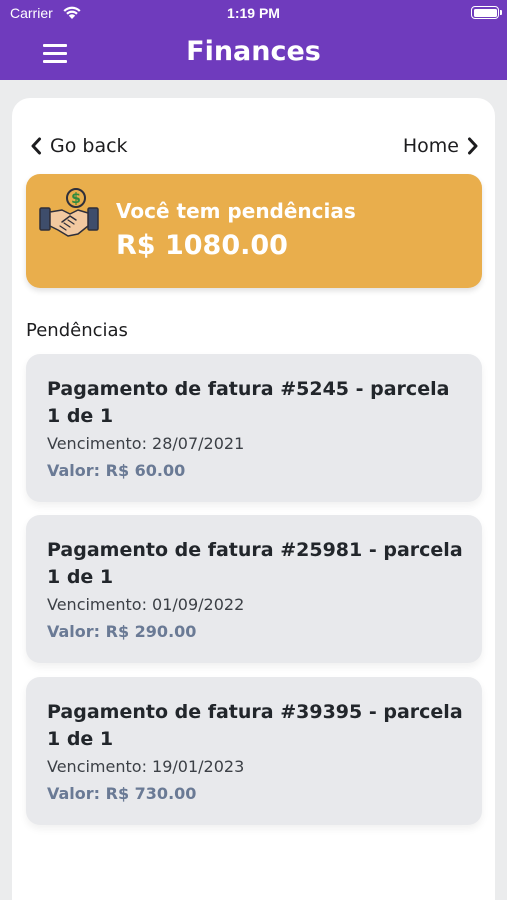 This screenshot has height=900, width=507. What do you see at coordinates (473, 146) in the screenshot?
I see `chevron-right-icon` at bounding box center [473, 146].